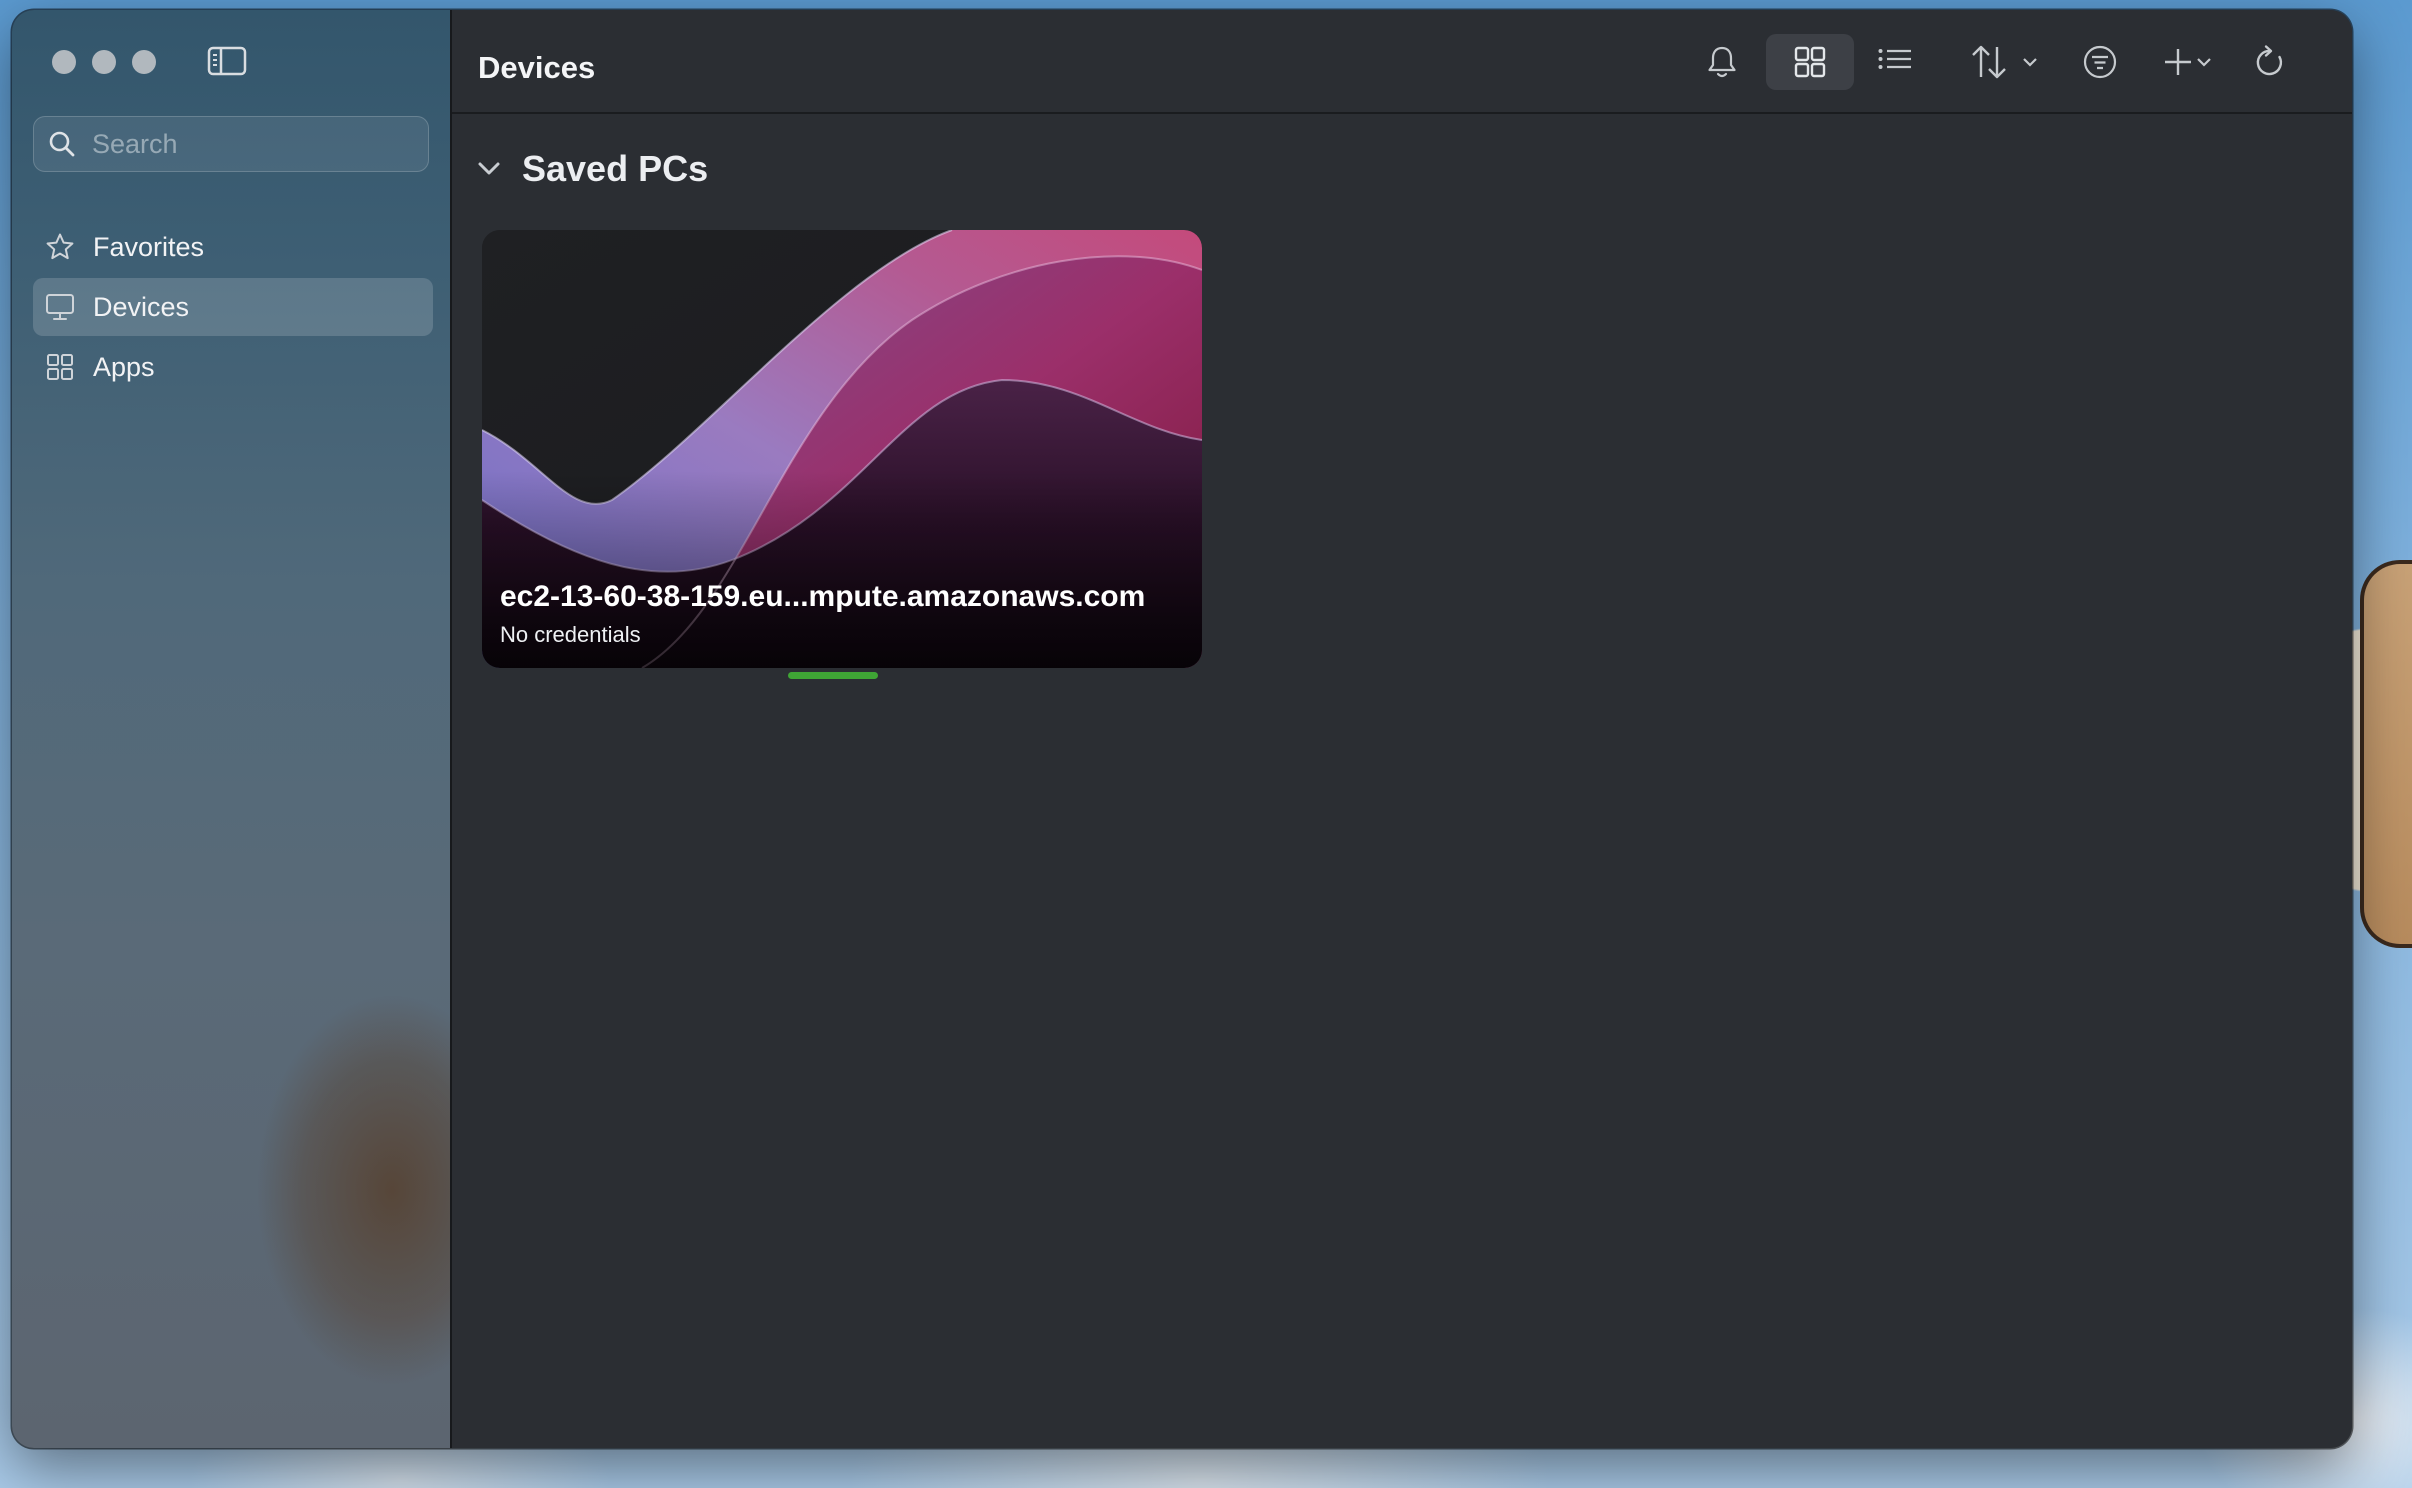 This screenshot has width=2412, height=1488. What do you see at coordinates (833, 675) in the screenshot?
I see `connection-status-indicator` at bounding box center [833, 675].